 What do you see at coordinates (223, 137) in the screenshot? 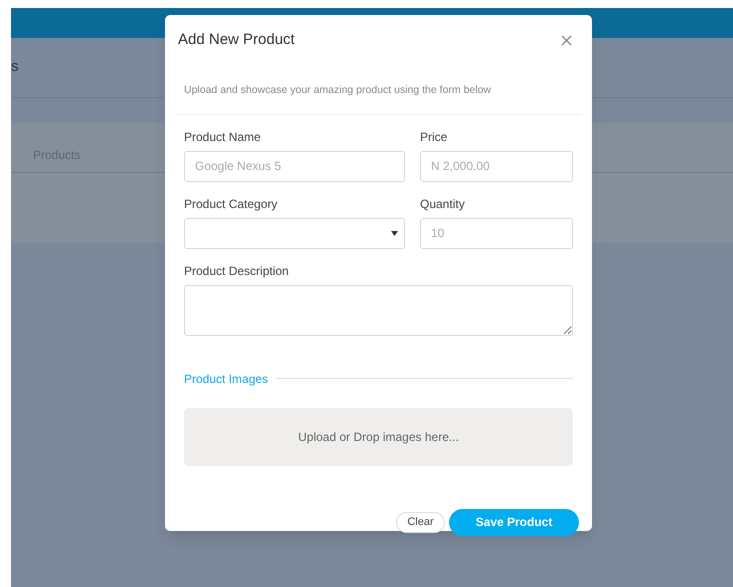
I see `field-label: Product Name` at bounding box center [223, 137].